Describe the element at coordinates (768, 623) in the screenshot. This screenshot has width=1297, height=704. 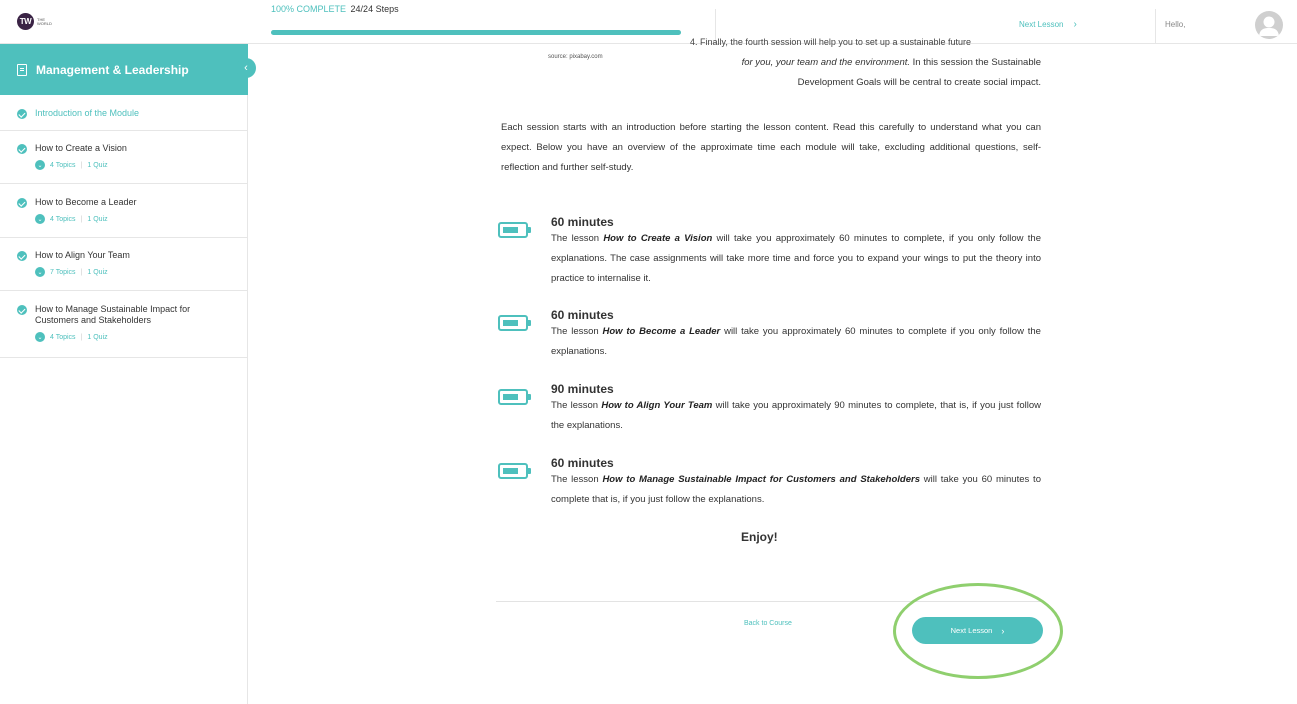
I see `back-to-course-link: Back to Course` at that location.